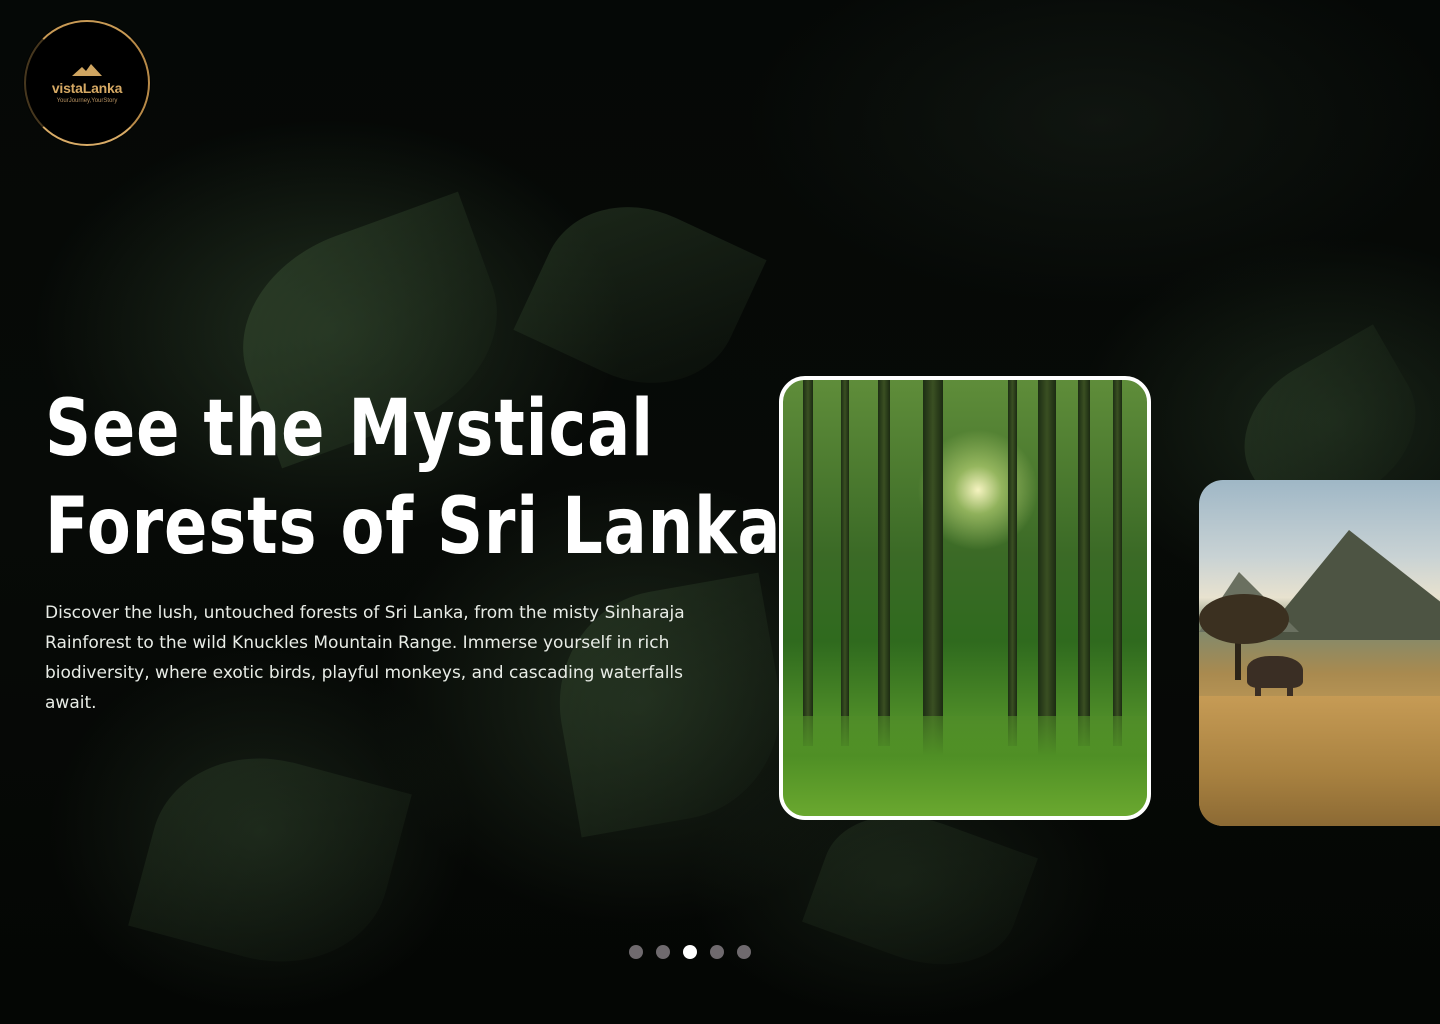 This screenshot has height=1024, width=1440. Describe the element at coordinates (1319, 653) in the screenshot. I see `carousel-card-savanna` at that location.